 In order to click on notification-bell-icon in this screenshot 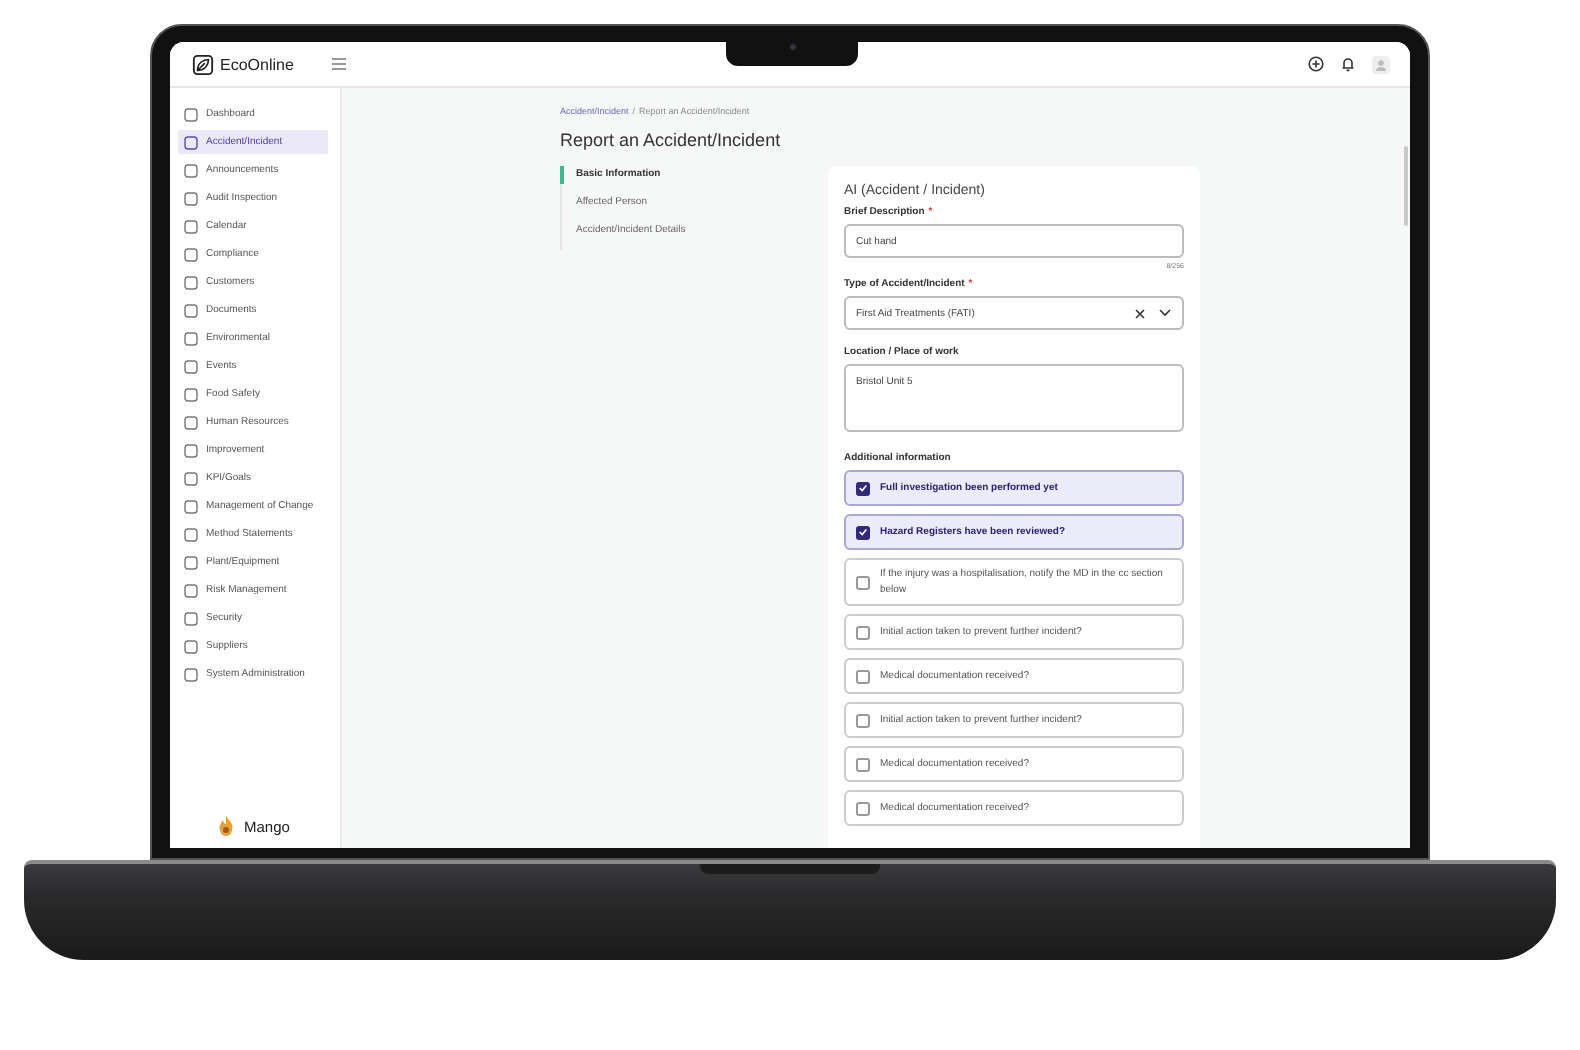, I will do `click(1348, 64)`.